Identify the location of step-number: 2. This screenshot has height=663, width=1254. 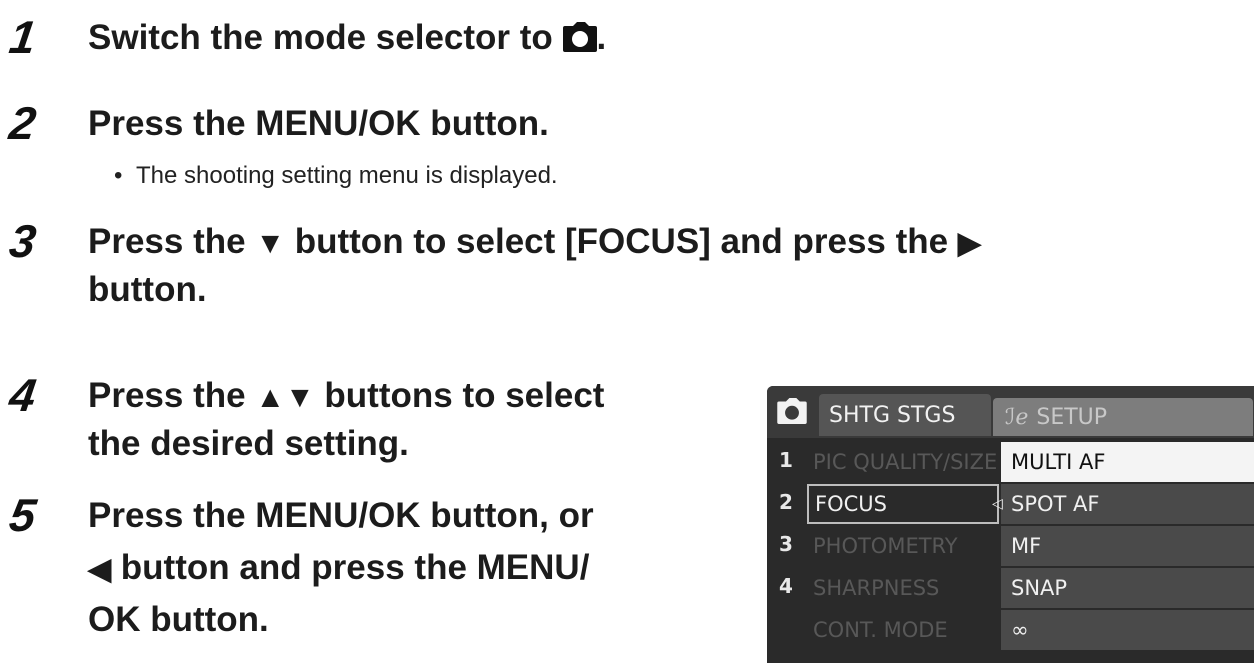
(23, 123).